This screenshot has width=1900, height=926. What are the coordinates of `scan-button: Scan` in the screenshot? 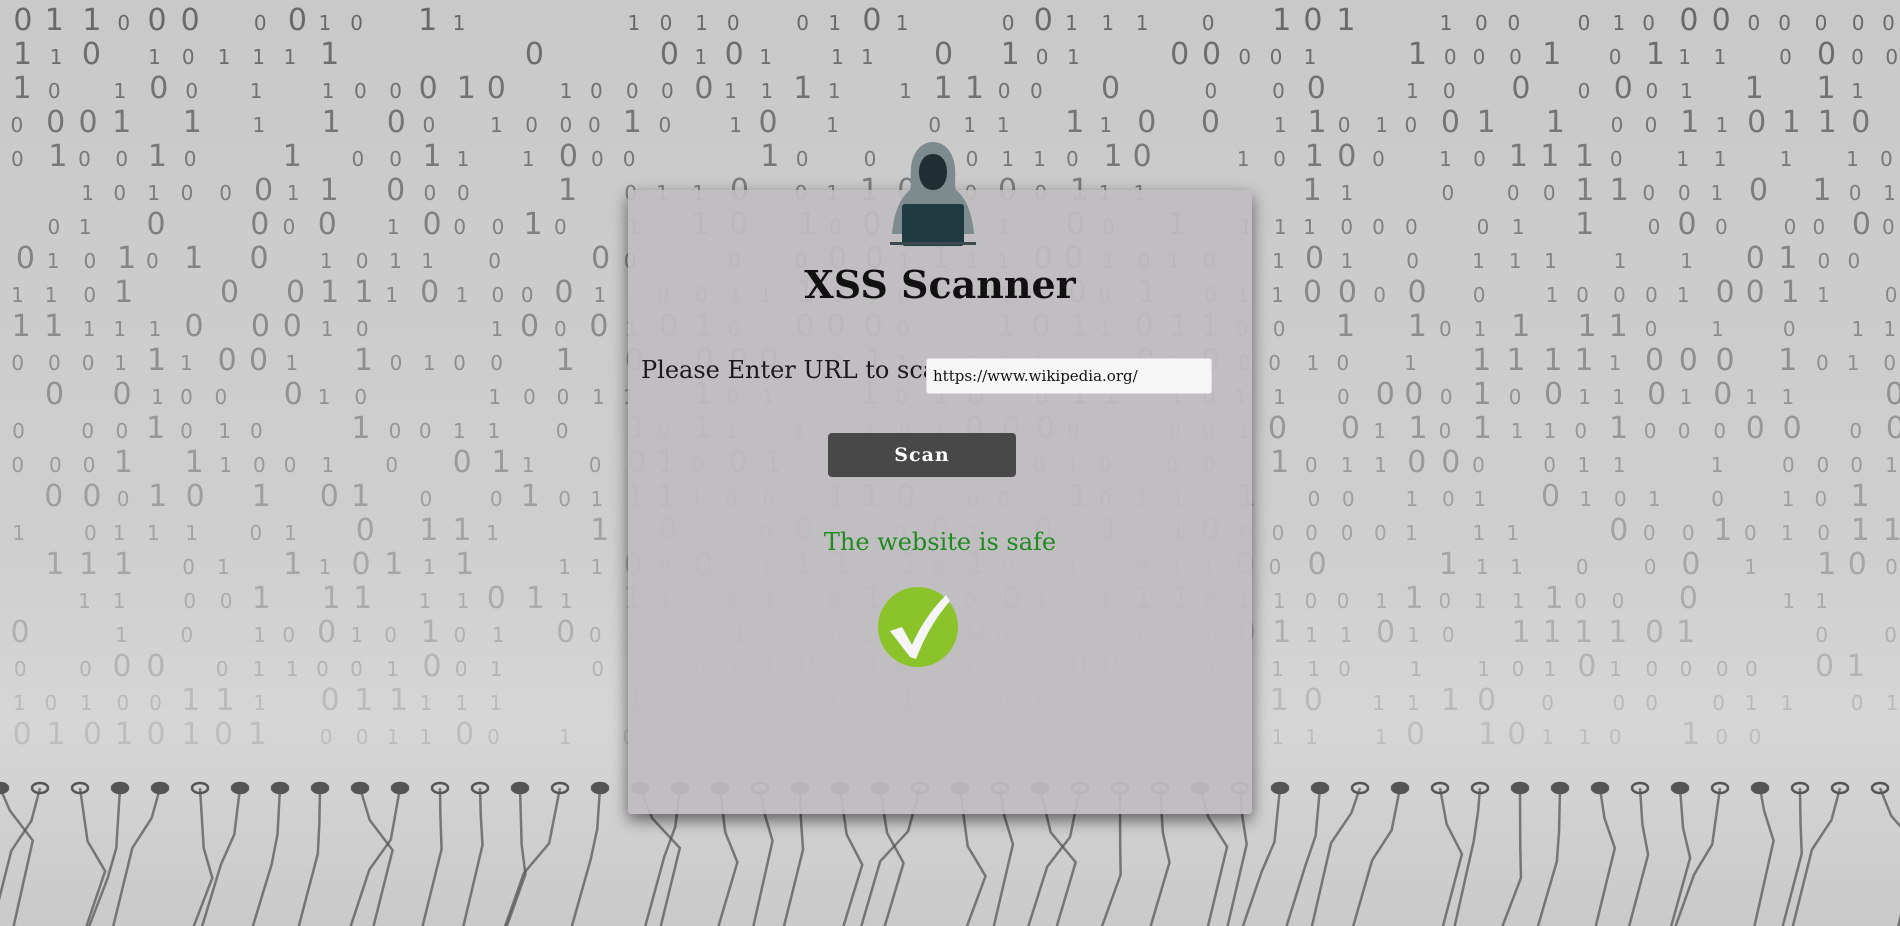 It's located at (922, 455).